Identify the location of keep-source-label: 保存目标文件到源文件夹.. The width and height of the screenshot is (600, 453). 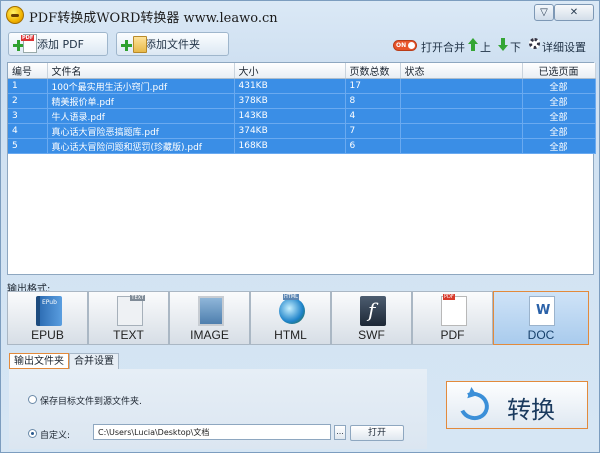
(91, 400).